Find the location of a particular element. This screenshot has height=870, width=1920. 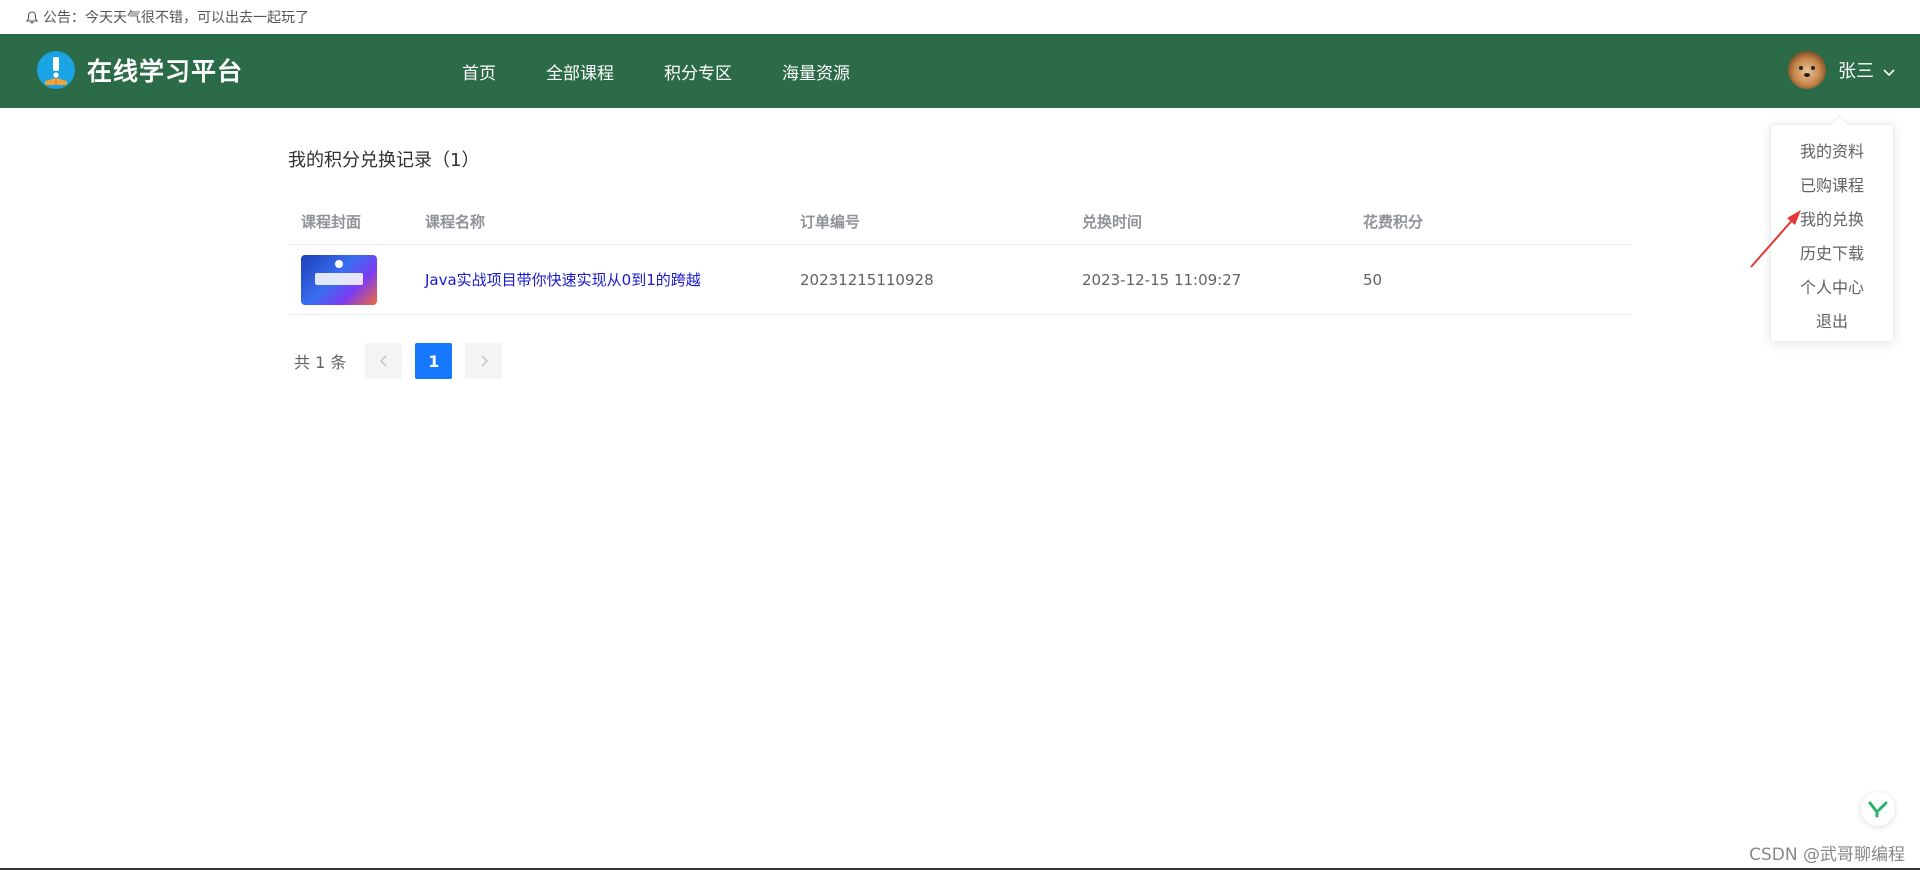

user-menu-trigger: 张三 is located at coordinates (1842, 70).